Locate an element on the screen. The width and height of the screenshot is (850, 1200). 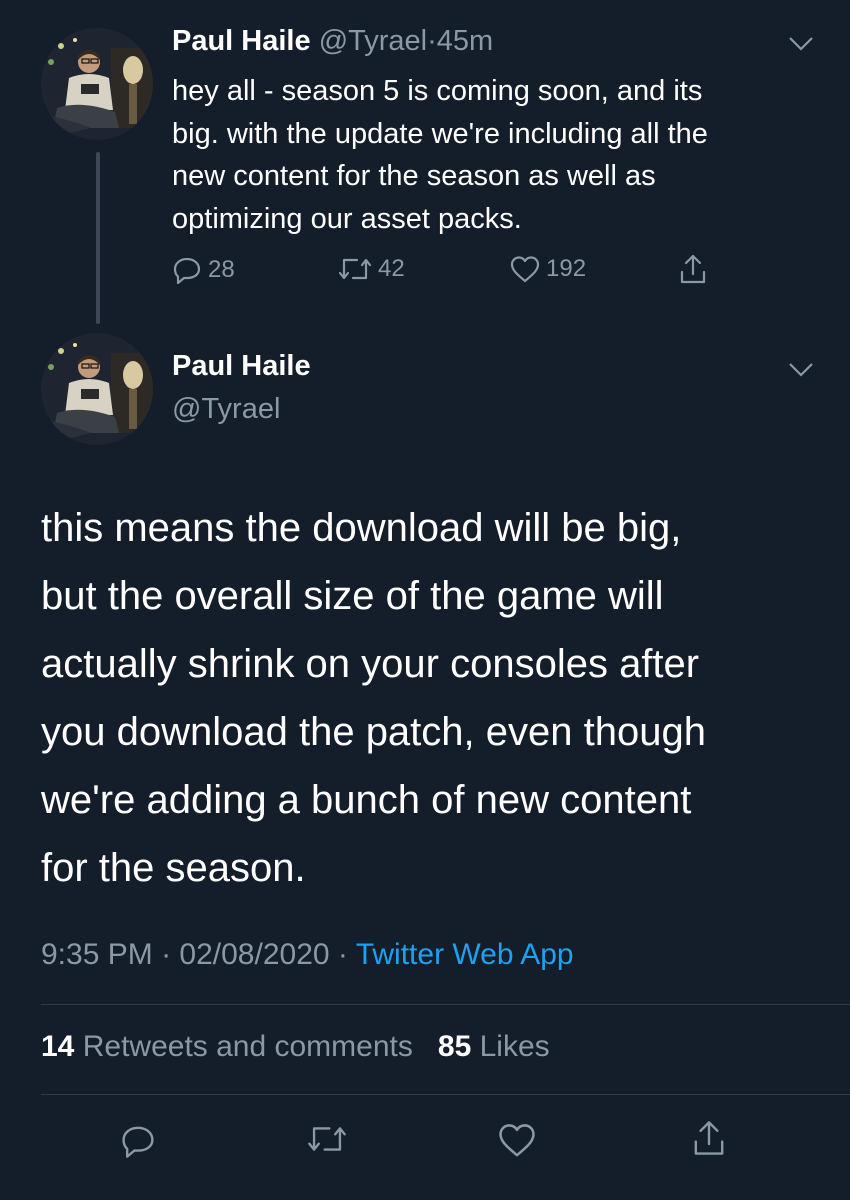
tweet-meta: 9:35 PM · 02/08/2020 · Twitter Web App is located at coordinates (307, 955).